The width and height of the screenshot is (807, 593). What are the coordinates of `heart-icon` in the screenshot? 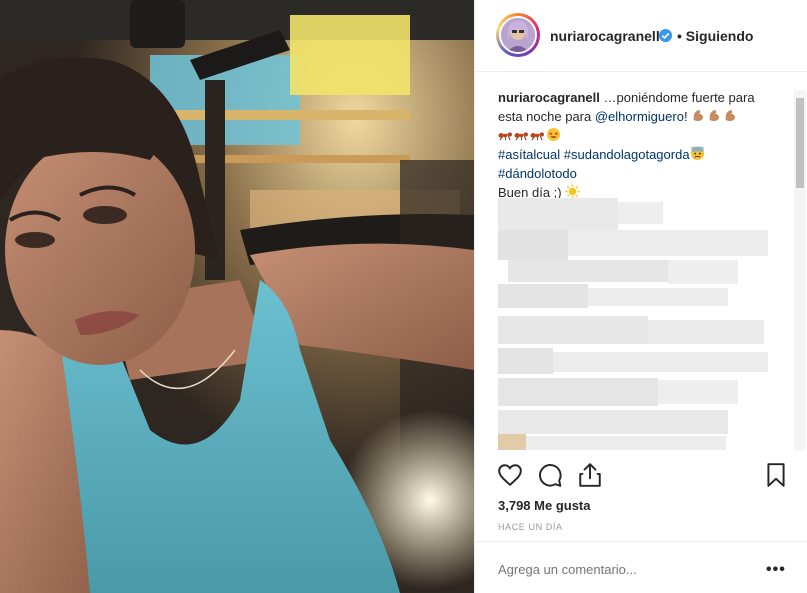 It's located at (510, 475).